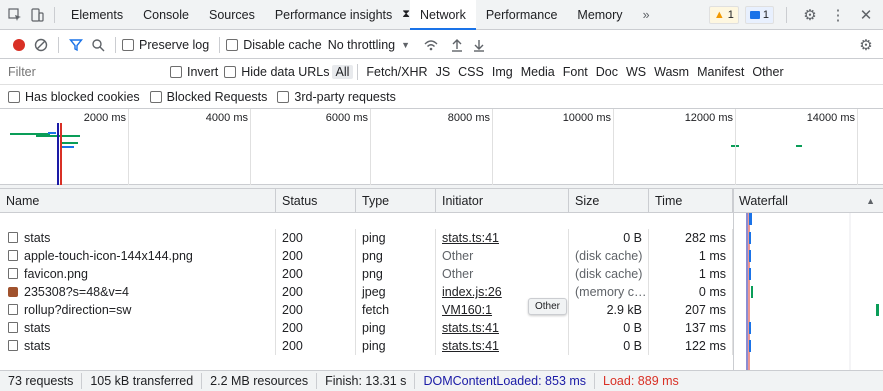 The width and height of the screenshot is (883, 391). What do you see at coordinates (607, 72) in the screenshot?
I see `filter-type-doc: Doc` at bounding box center [607, 72].